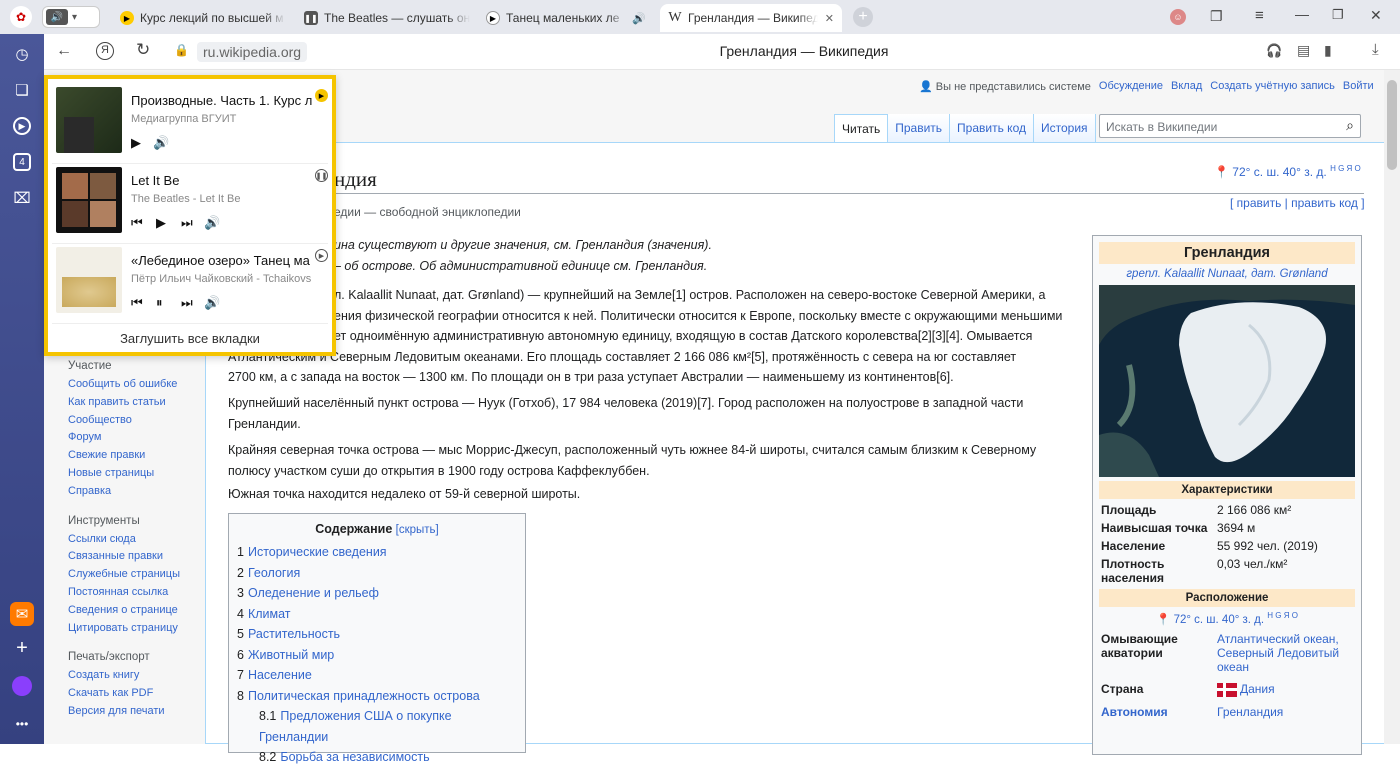 The height and width of the screenshot is (768, 1400). What do you see at coordinates (377, 726) in the screenshot?
I see `toc-item: 8.1 Предложения США о покупке Гренландии` at bounding box center [377, 726].